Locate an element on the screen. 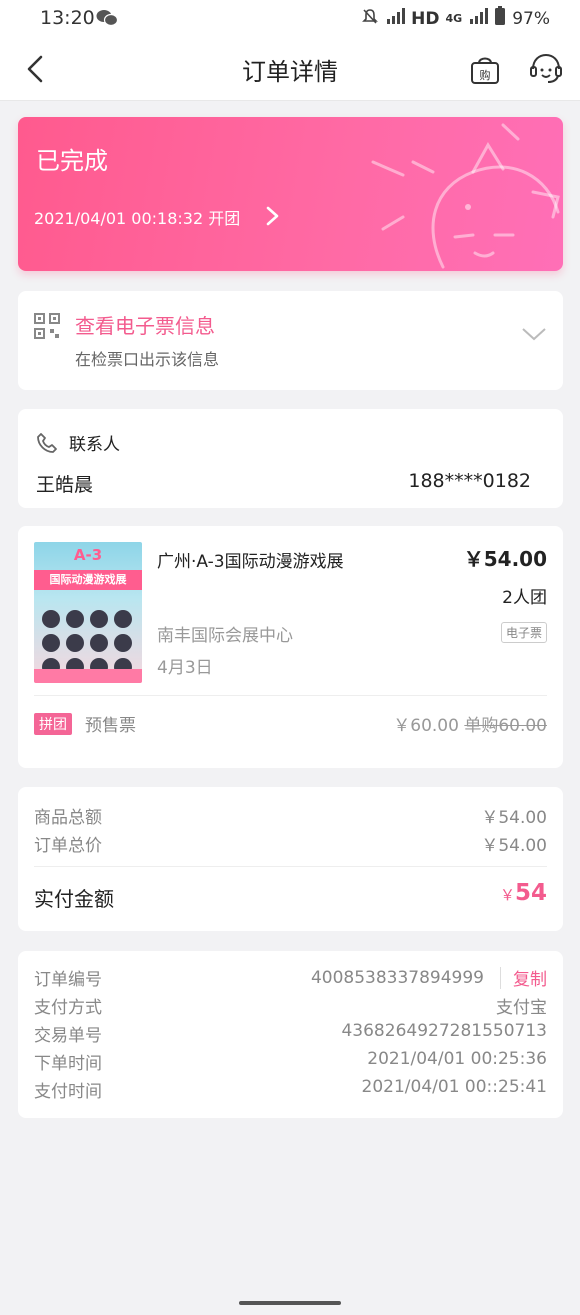  mascot-illustration is located at coordinates (463, 194).